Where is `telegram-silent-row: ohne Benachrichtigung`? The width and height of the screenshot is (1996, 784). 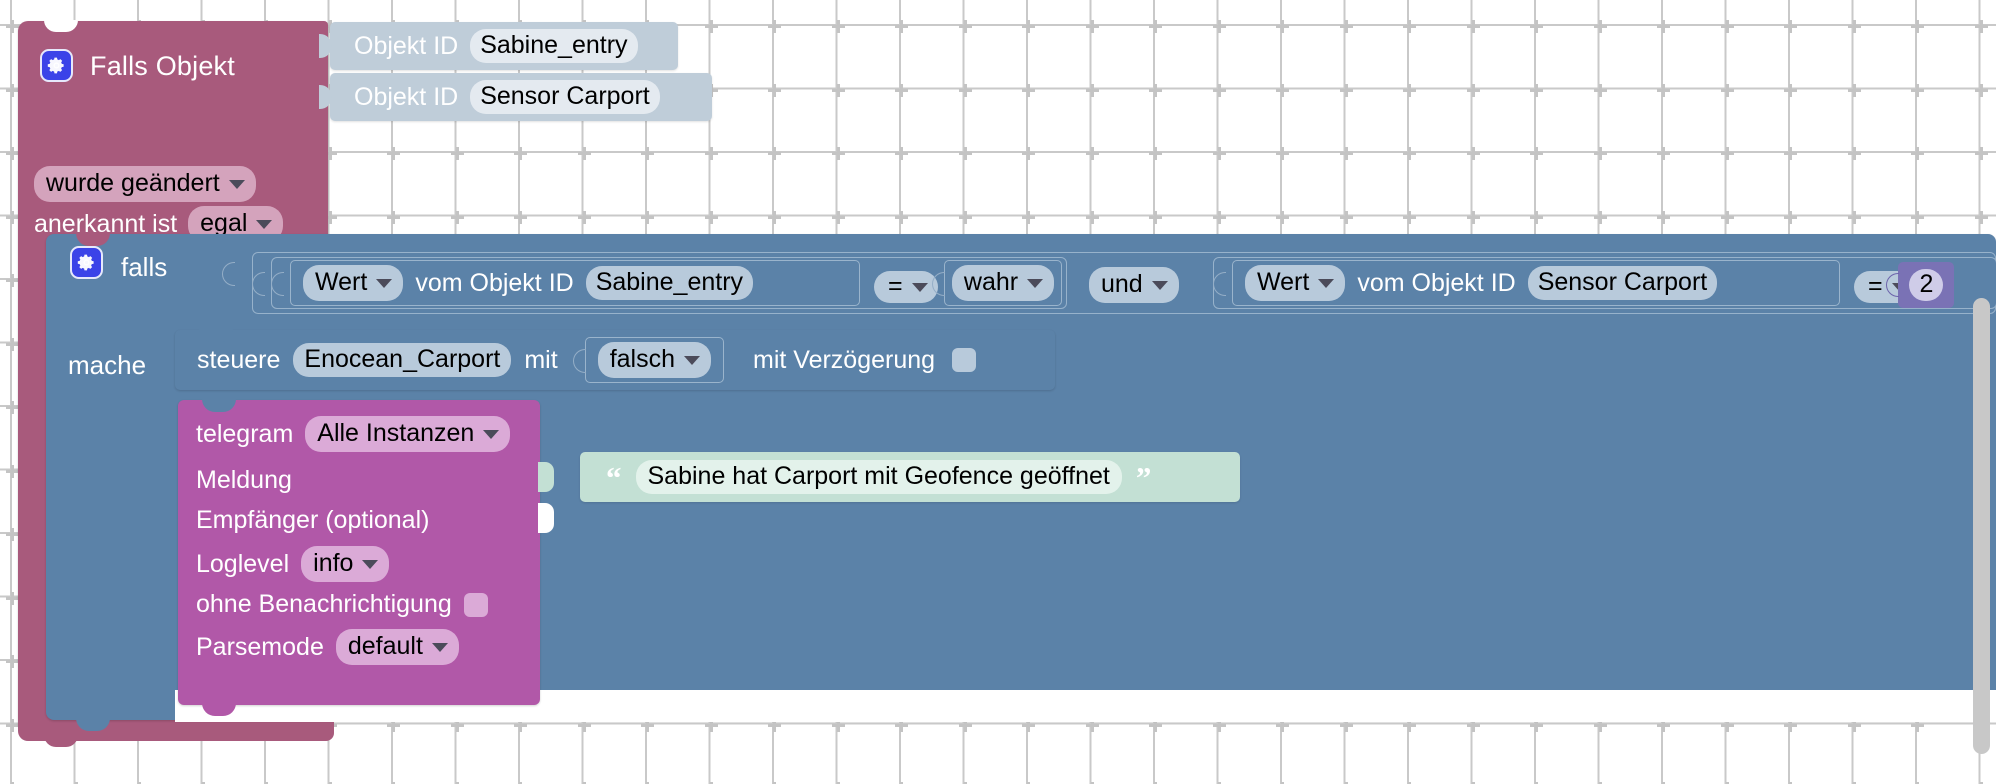
telegram-silent-row: ohne Benachrichtigung is located at coordinates (342, 604).